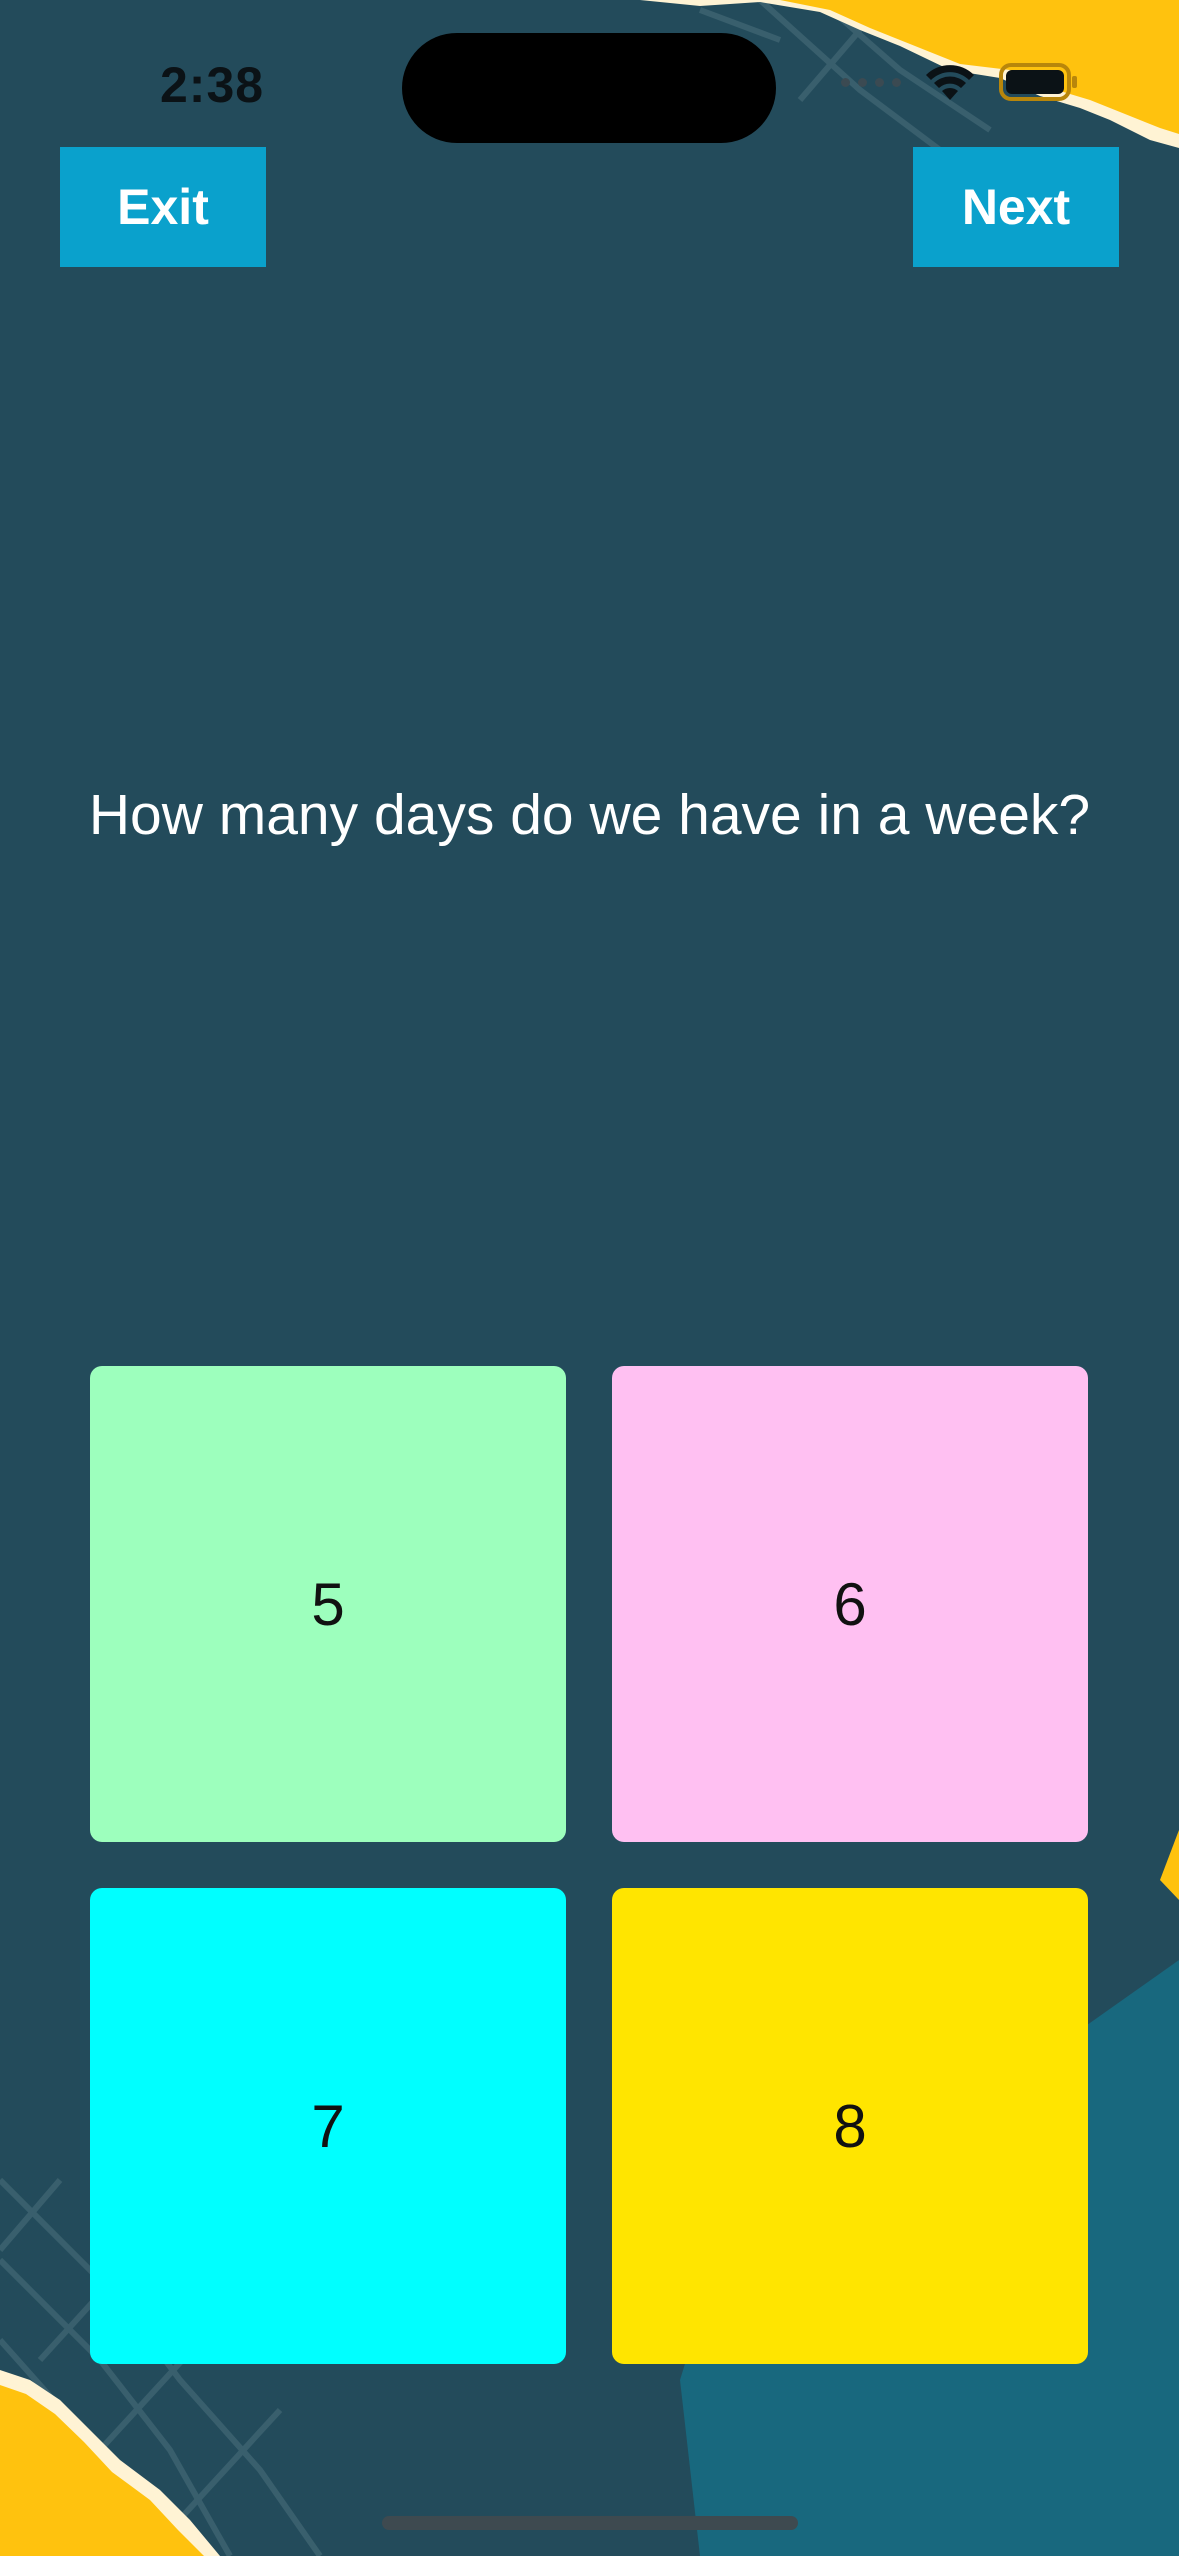 The image size is (1179, 2556). Describe the element at coordinates (871, 82) in the screenshot. I see `cellular-signal-icon` at that location.